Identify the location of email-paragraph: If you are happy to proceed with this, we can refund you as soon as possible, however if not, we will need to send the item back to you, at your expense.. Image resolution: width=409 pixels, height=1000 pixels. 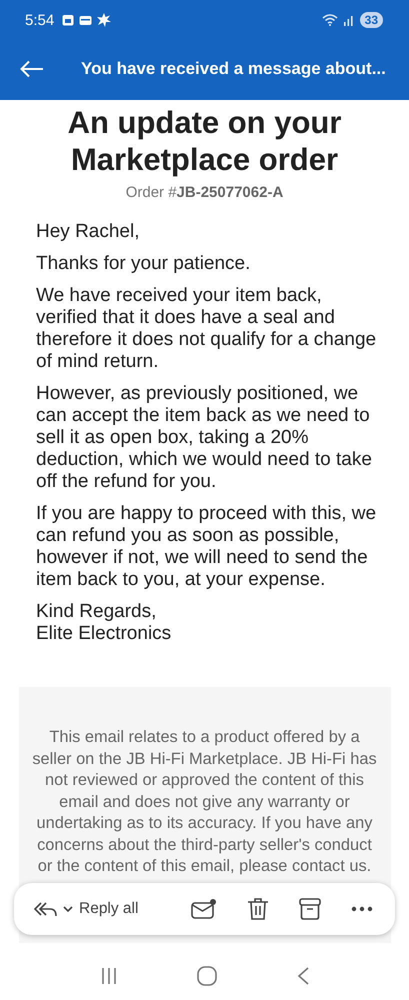
(207, 547).